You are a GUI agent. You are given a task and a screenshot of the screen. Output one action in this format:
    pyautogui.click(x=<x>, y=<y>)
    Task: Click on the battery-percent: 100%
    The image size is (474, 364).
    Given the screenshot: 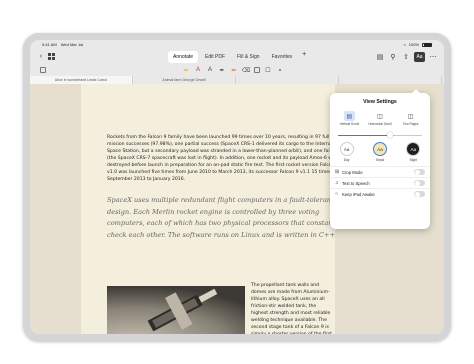 What is the action you would take?
    pyautogui.click(x=413, y=44)
    